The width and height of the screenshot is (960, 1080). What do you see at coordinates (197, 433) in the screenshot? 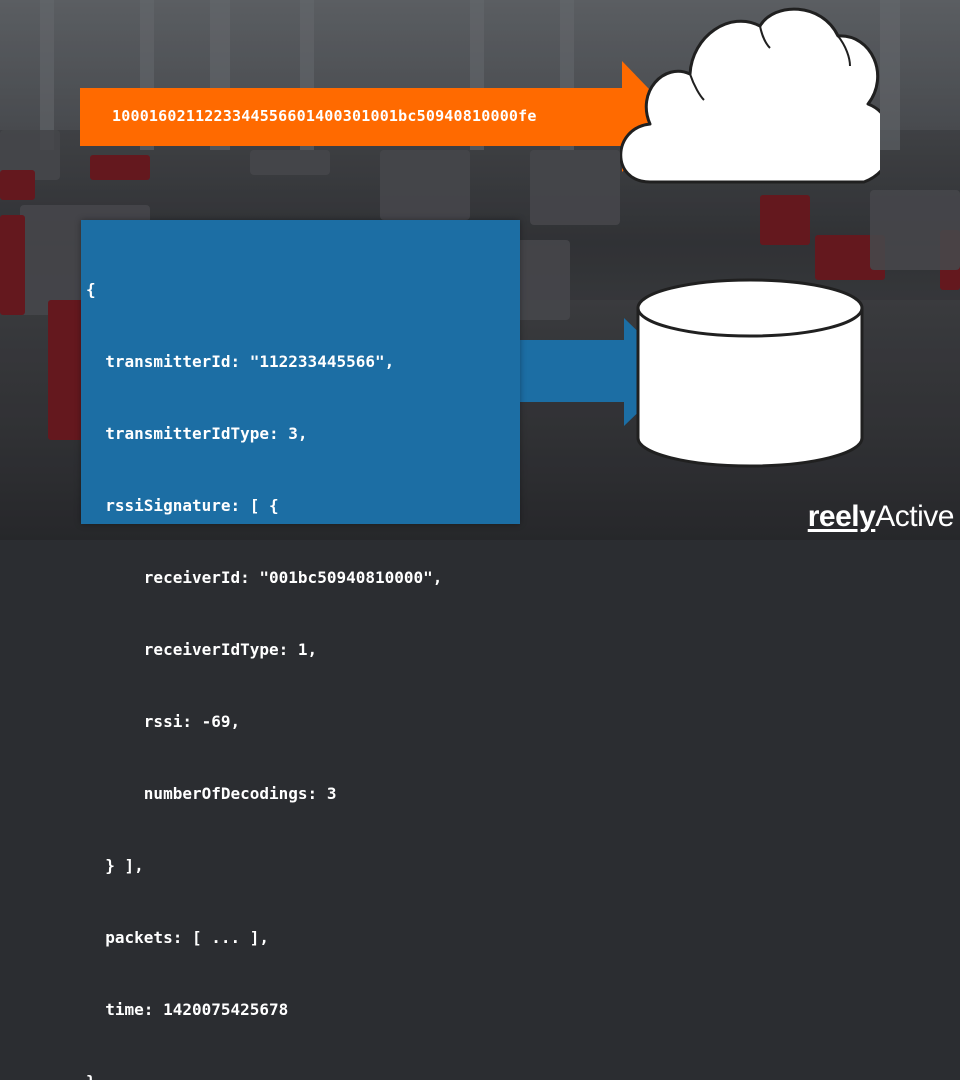
I see `json-line: transmitterIdType: 3,` at bounding box center [197, 433].